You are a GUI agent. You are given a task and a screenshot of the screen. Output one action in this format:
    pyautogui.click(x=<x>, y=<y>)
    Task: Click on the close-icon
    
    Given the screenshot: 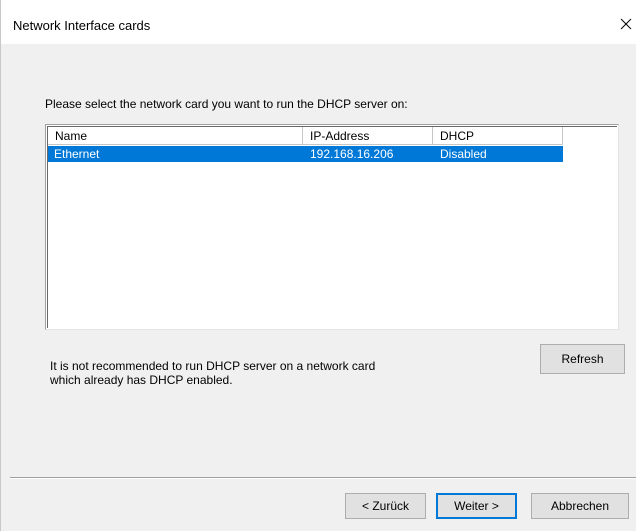 What is the action you would take?
    pyautogui.click(x=626, y=24)
    